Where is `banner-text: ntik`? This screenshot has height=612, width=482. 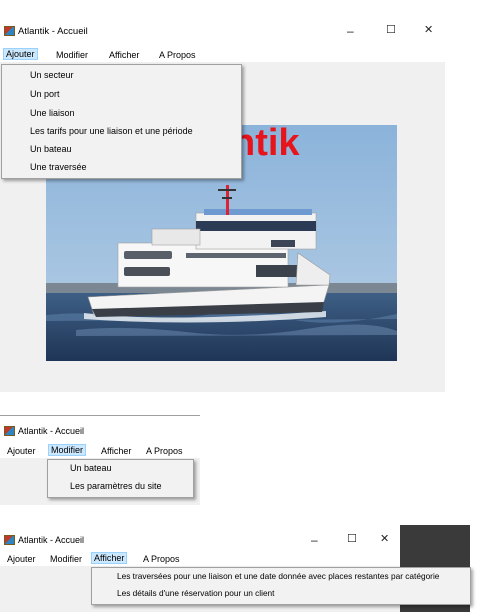
banner-text: ntik is located at coordinates (266, 143).